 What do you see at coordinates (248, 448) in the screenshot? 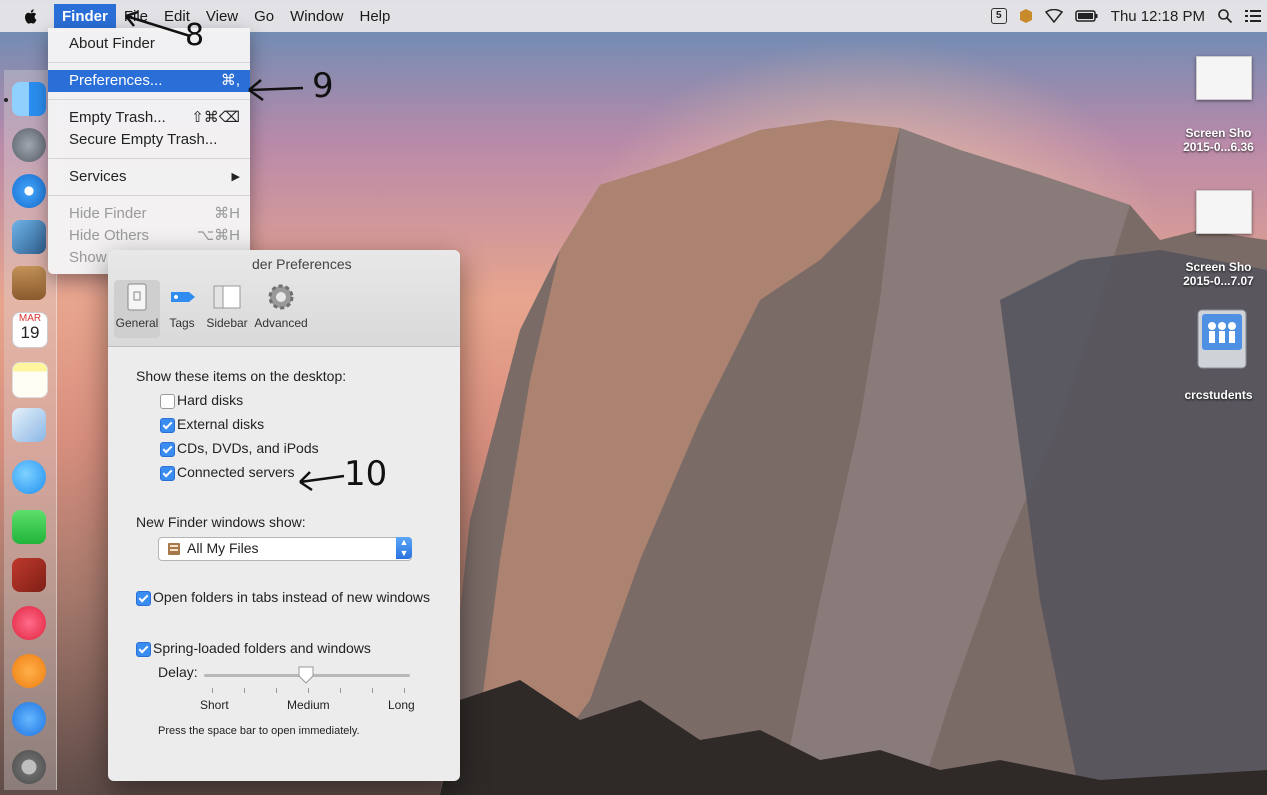
I see `cds-dvds-ipods-label: CDs, DVDs, and iPods` at bounding box center [248, 448].